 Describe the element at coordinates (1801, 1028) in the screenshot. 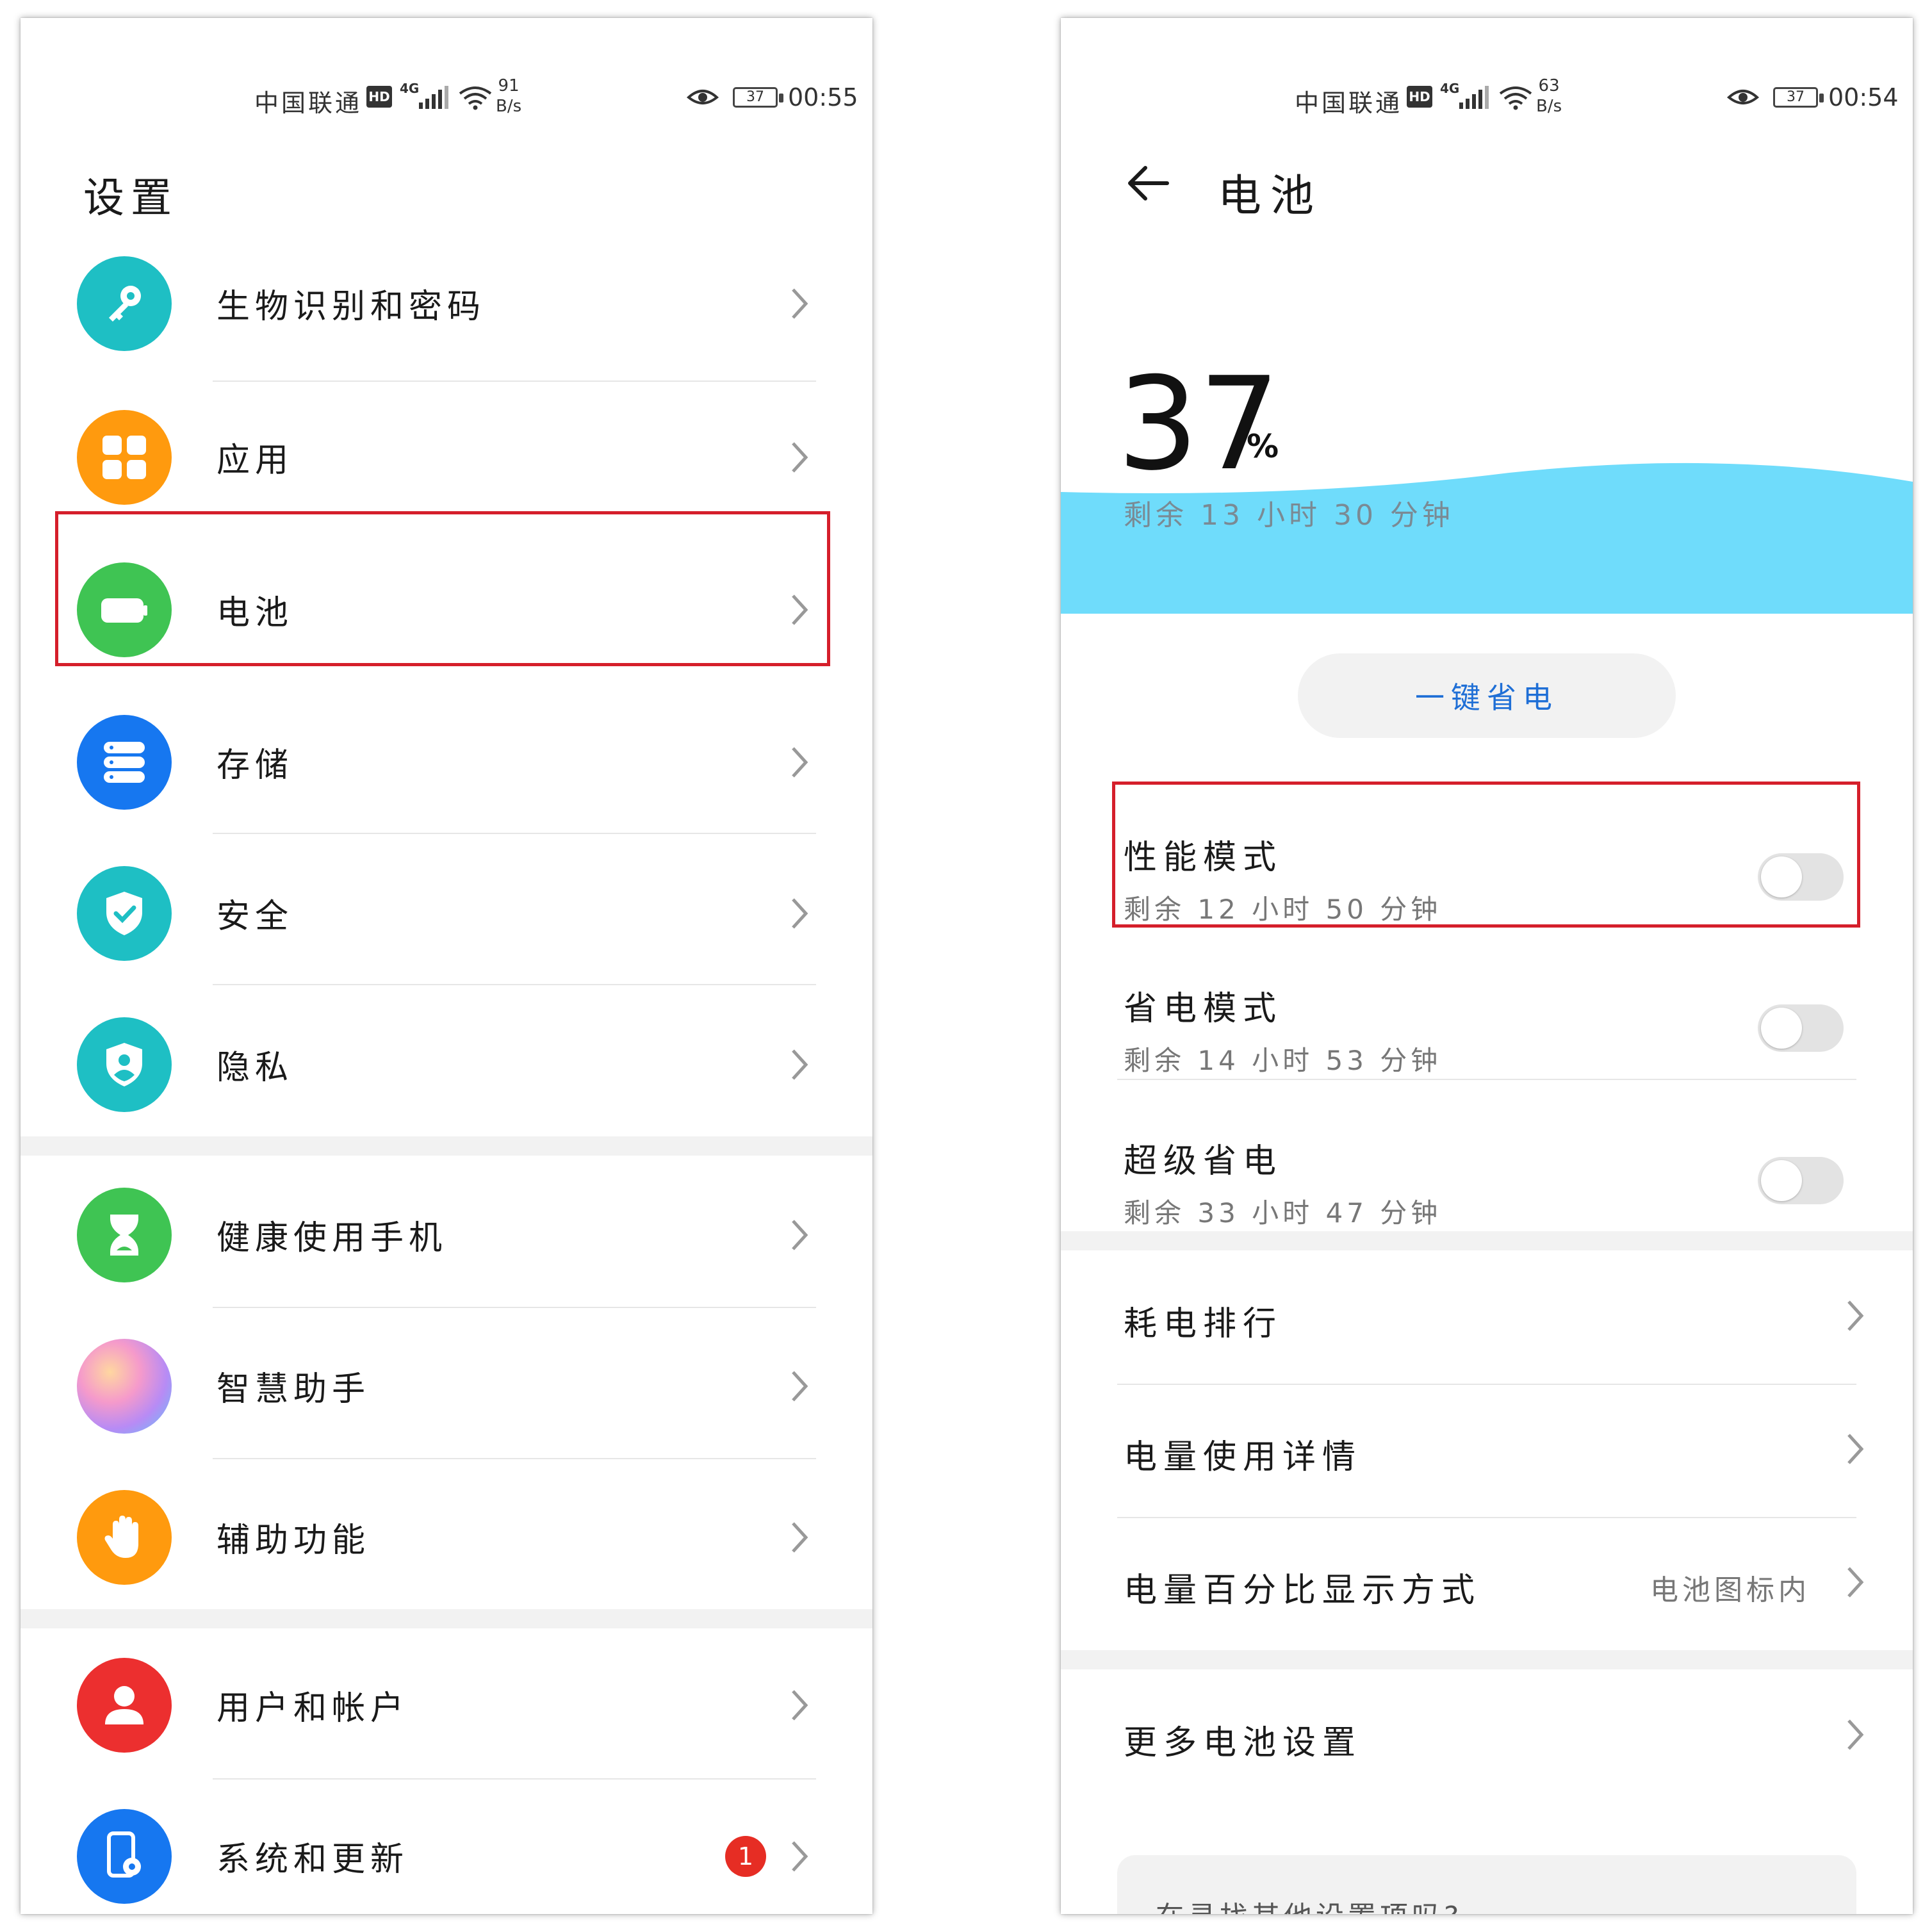

I see `power-saving-toggle` at that location.